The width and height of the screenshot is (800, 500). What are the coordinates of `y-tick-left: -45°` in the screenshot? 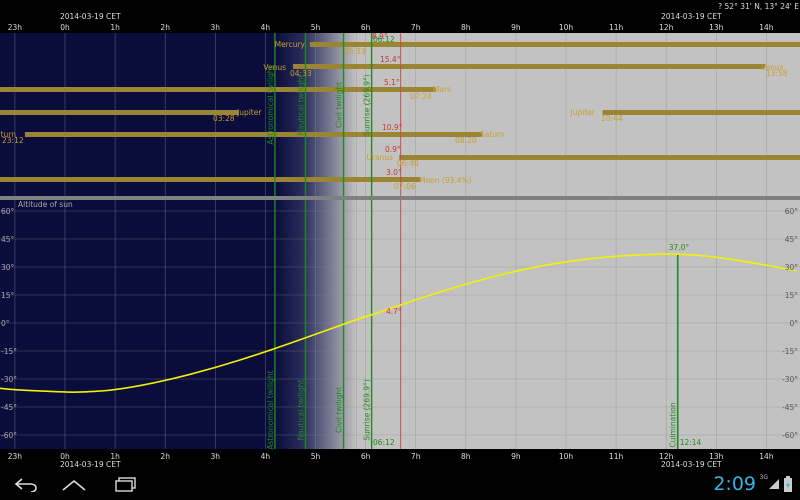 It's located at (9, 407).